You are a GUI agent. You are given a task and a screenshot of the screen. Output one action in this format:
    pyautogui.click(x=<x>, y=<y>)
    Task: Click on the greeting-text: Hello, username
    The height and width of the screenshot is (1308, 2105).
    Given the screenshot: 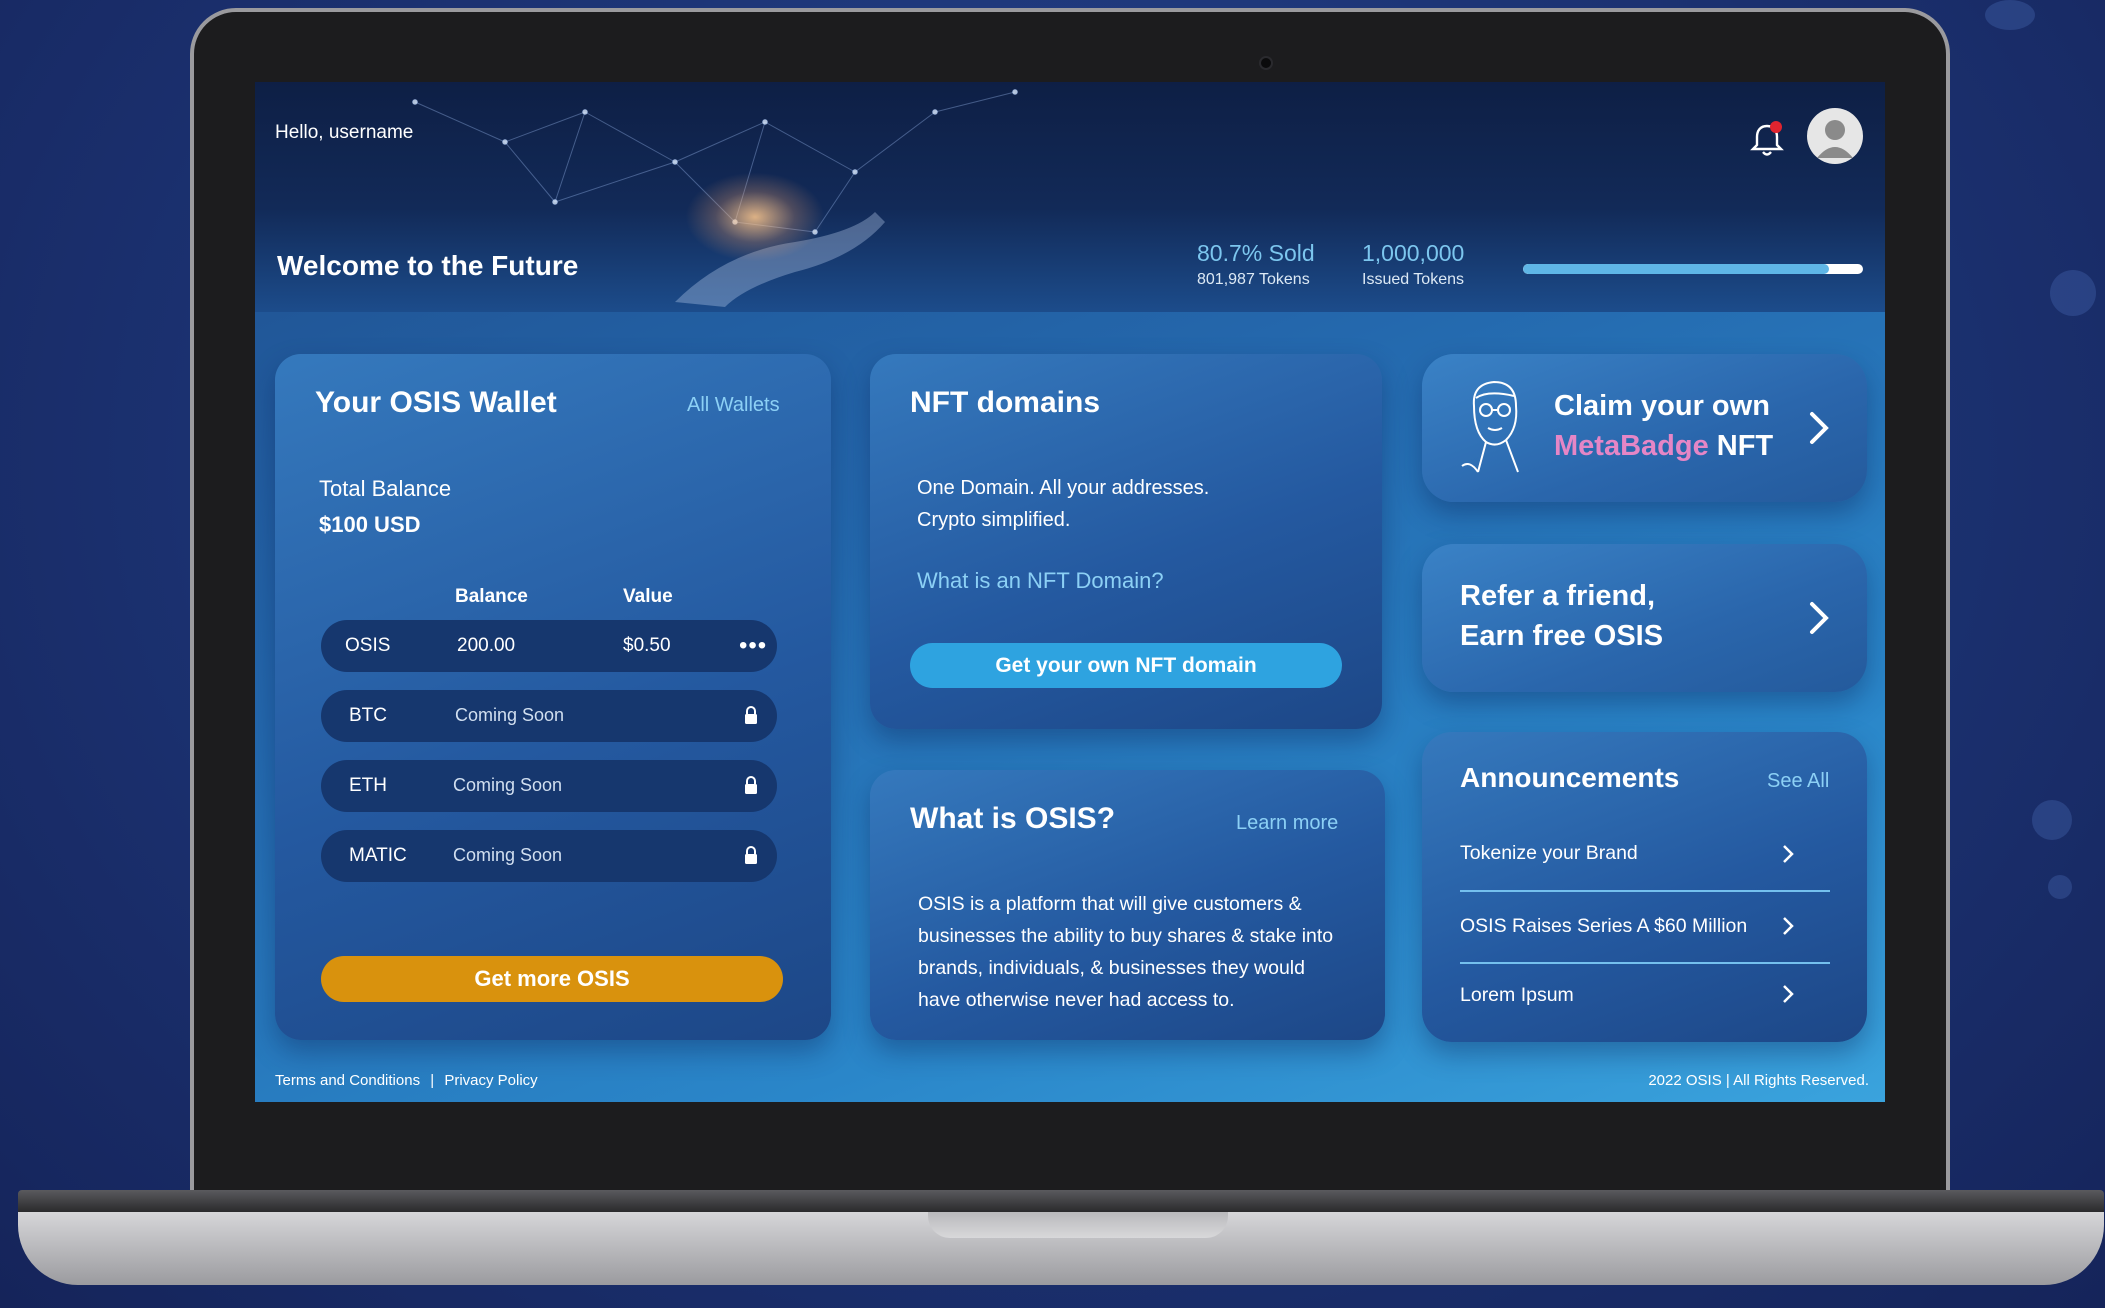 What is the action you would take?
    pyautogui.click(x=344, y=132)
    